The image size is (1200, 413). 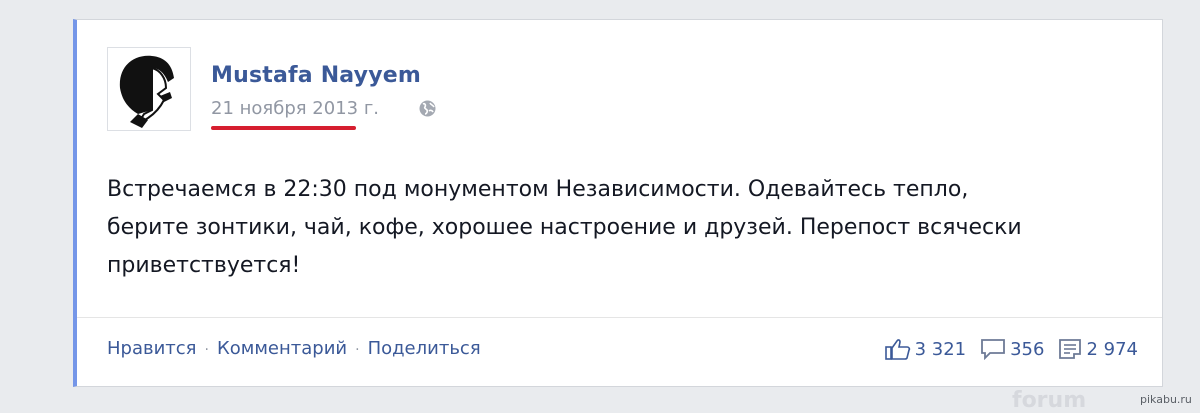 I want to click on shares-count: 2 974, so click(x=1098, y=349).